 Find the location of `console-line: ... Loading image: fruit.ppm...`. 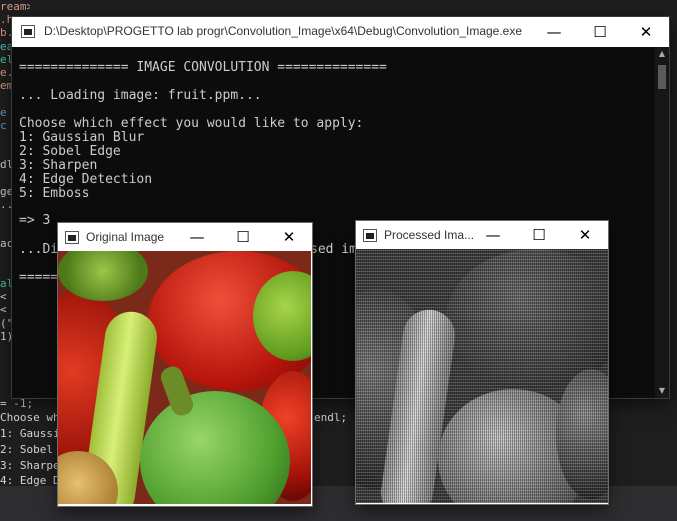

console-line: ... Loading image: fruit.ppm... is located at coordinates (140, 95).